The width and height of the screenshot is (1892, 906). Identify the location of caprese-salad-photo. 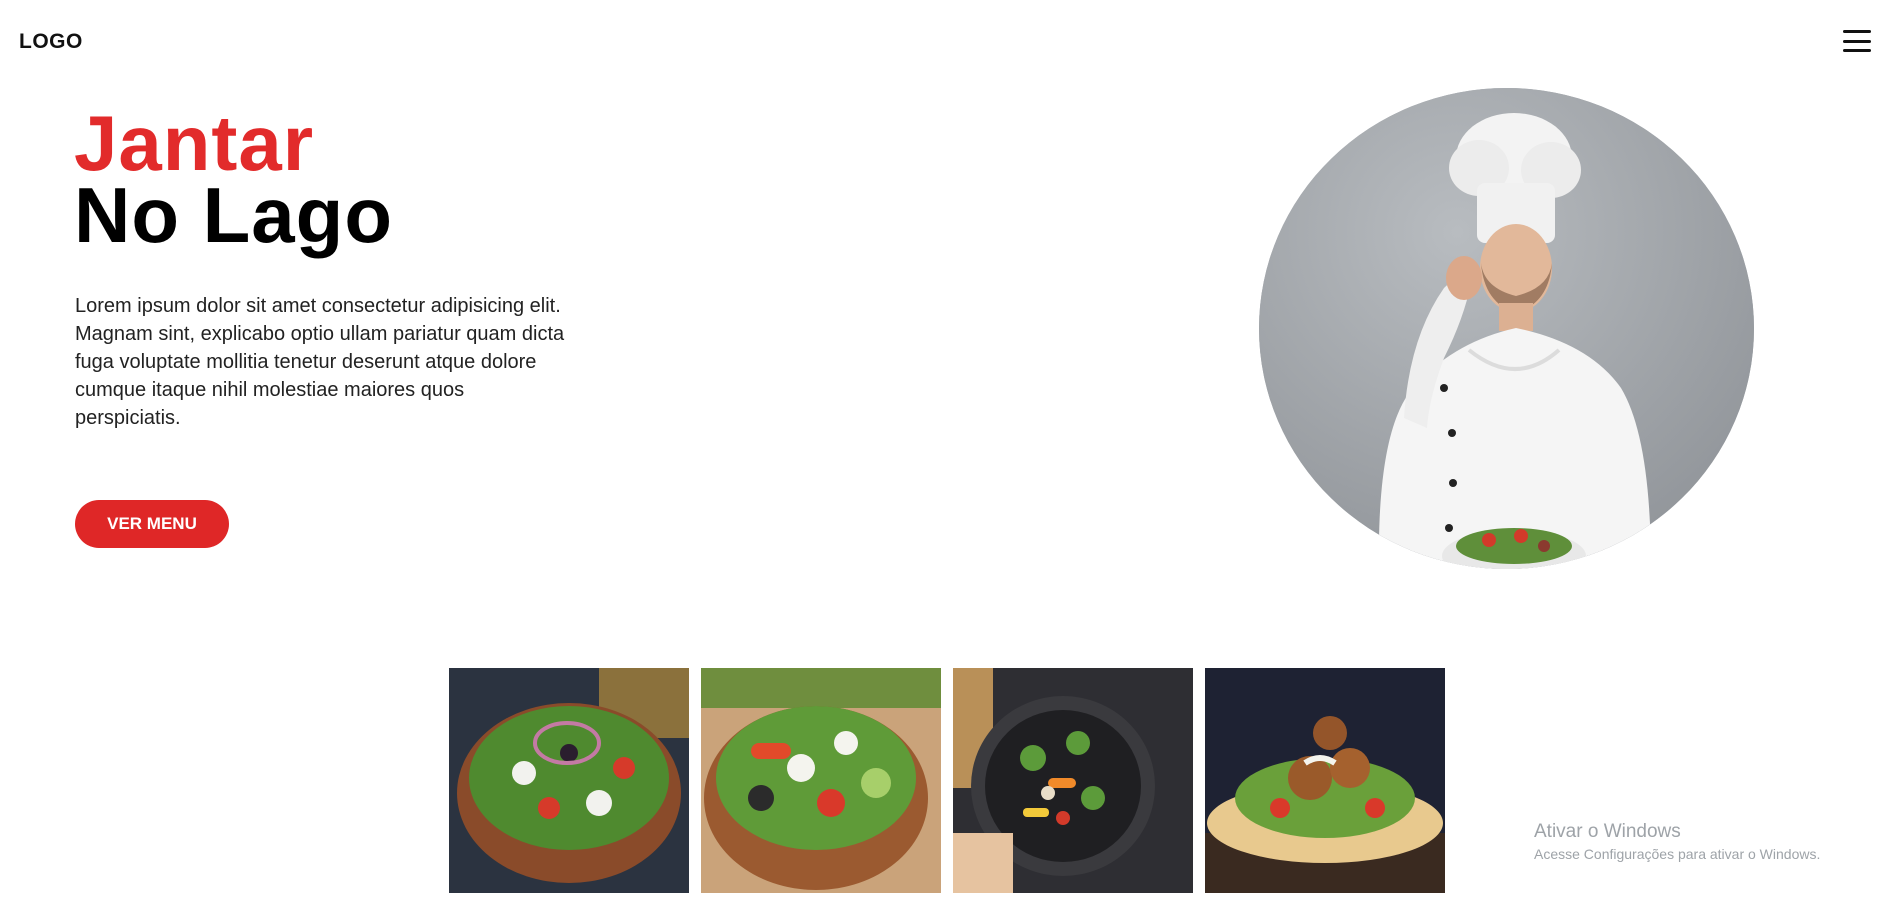
(821, 780).